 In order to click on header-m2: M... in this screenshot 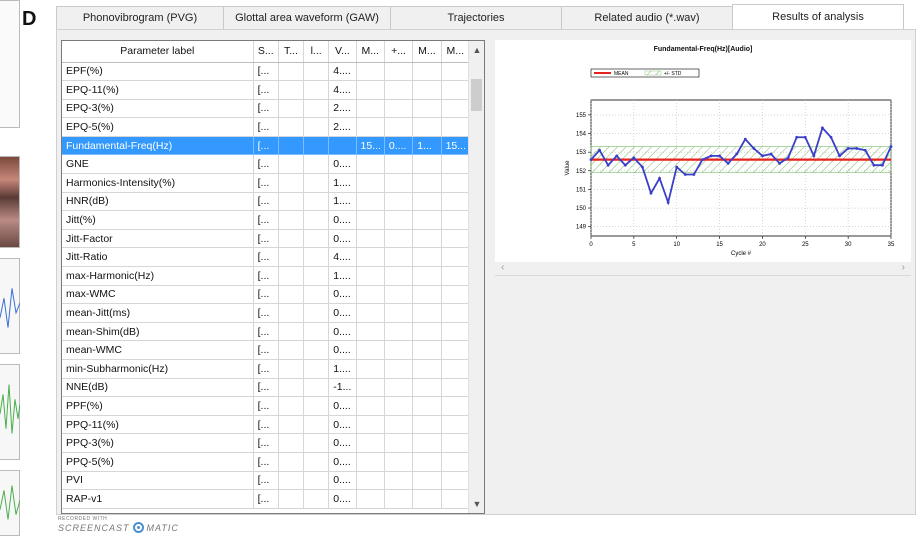, I will do `click(427, 52)`.